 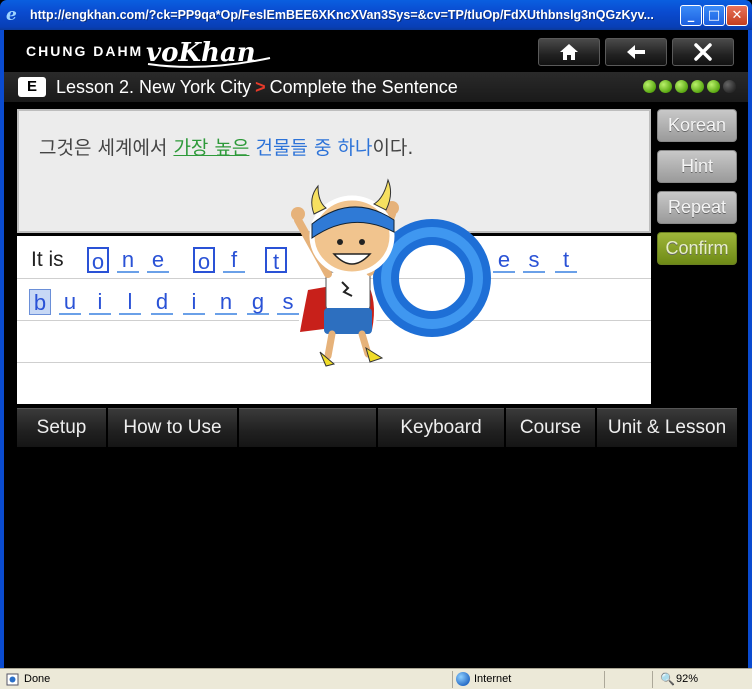 I want to click on sentence-highlight-green: 가장 높은, so click(x=211, y=148).